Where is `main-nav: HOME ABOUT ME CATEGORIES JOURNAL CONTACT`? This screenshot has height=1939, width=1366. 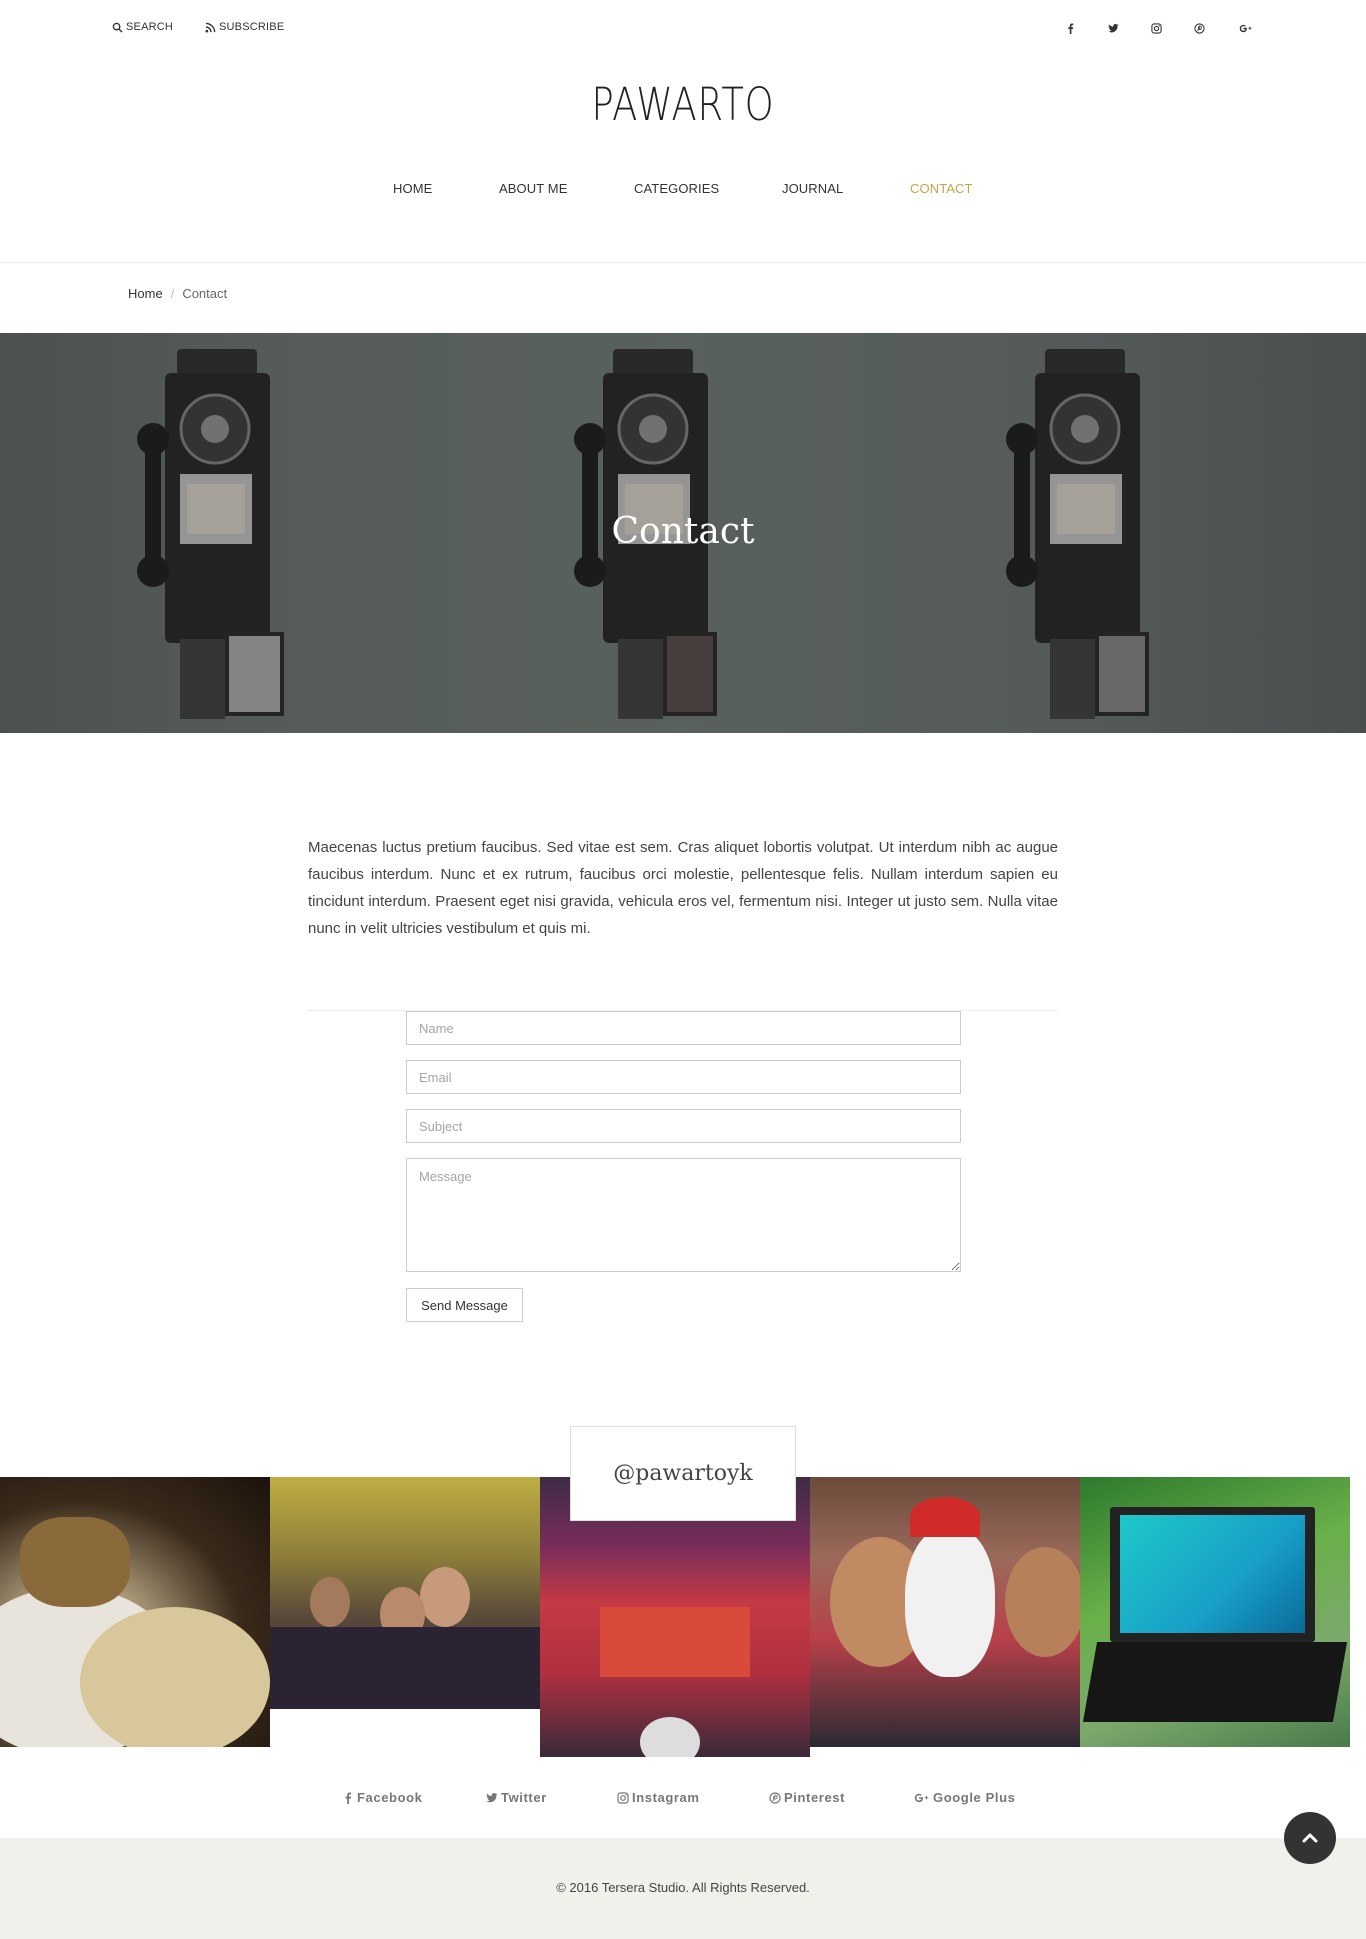 main-nav: HOME ABOUT ME CATEGORIES JOURNAL CONTACT is located at coordinates (683, 191).